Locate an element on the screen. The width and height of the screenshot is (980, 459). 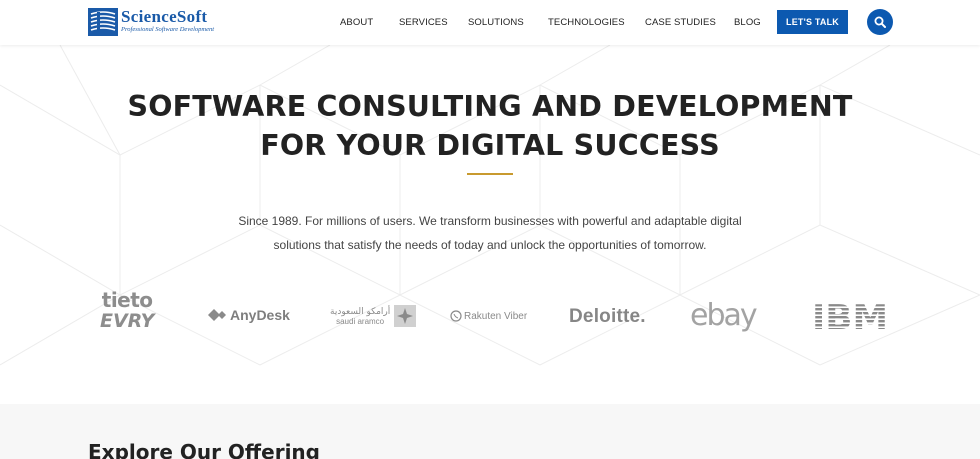
client-name: Deloitte. is located at coordinates (607, 316).